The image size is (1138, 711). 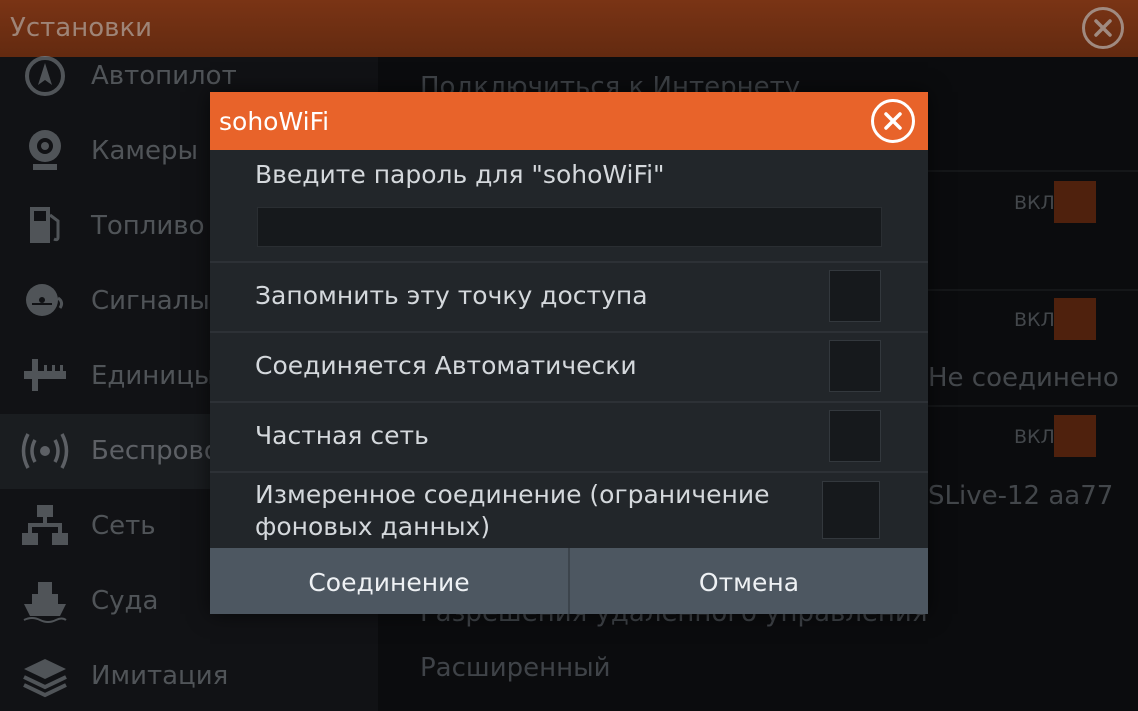 I want to click on cancel-button-label: Отмена, so click(x=749, y=582).